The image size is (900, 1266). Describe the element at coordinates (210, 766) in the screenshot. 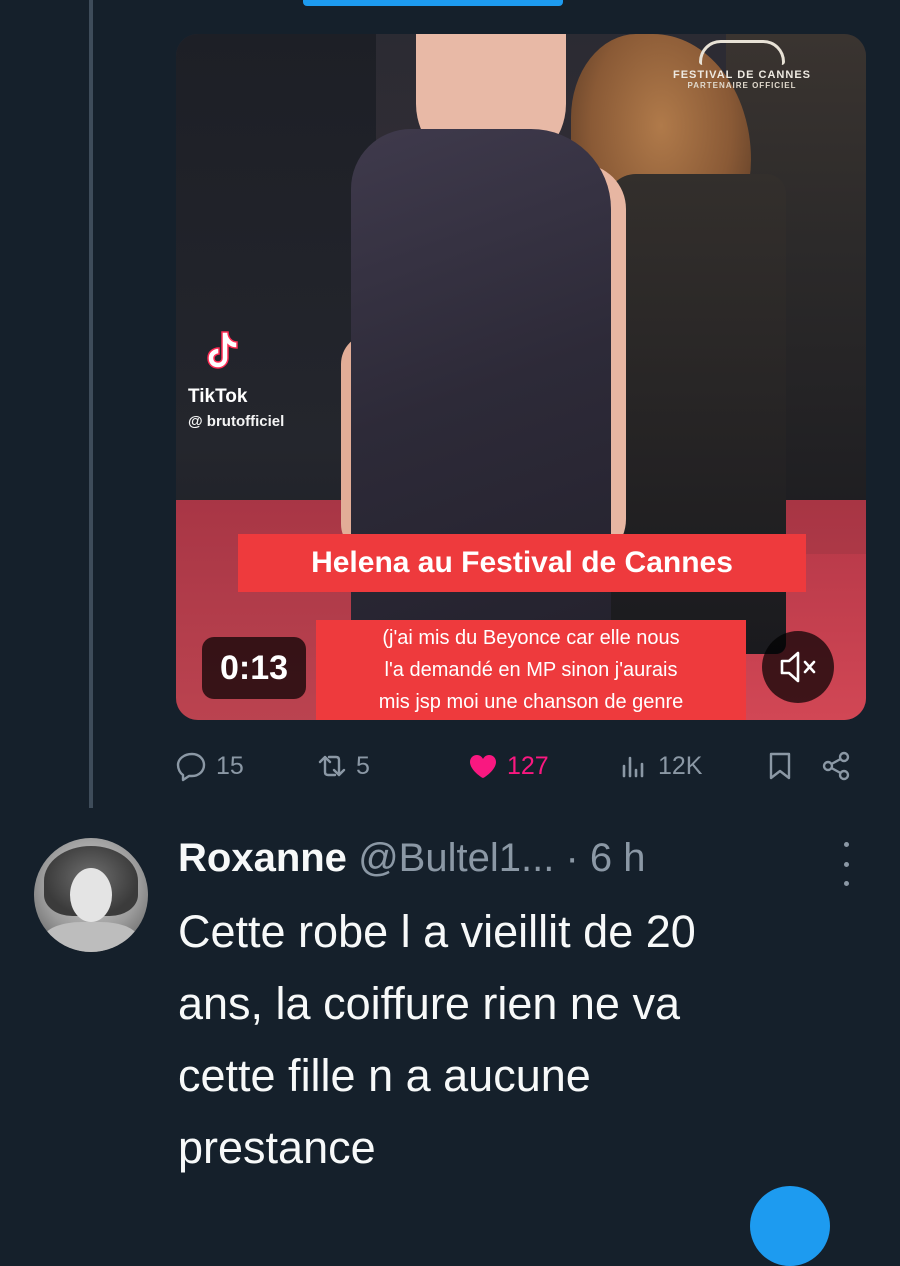

I see `reply-button: 15` at that location.